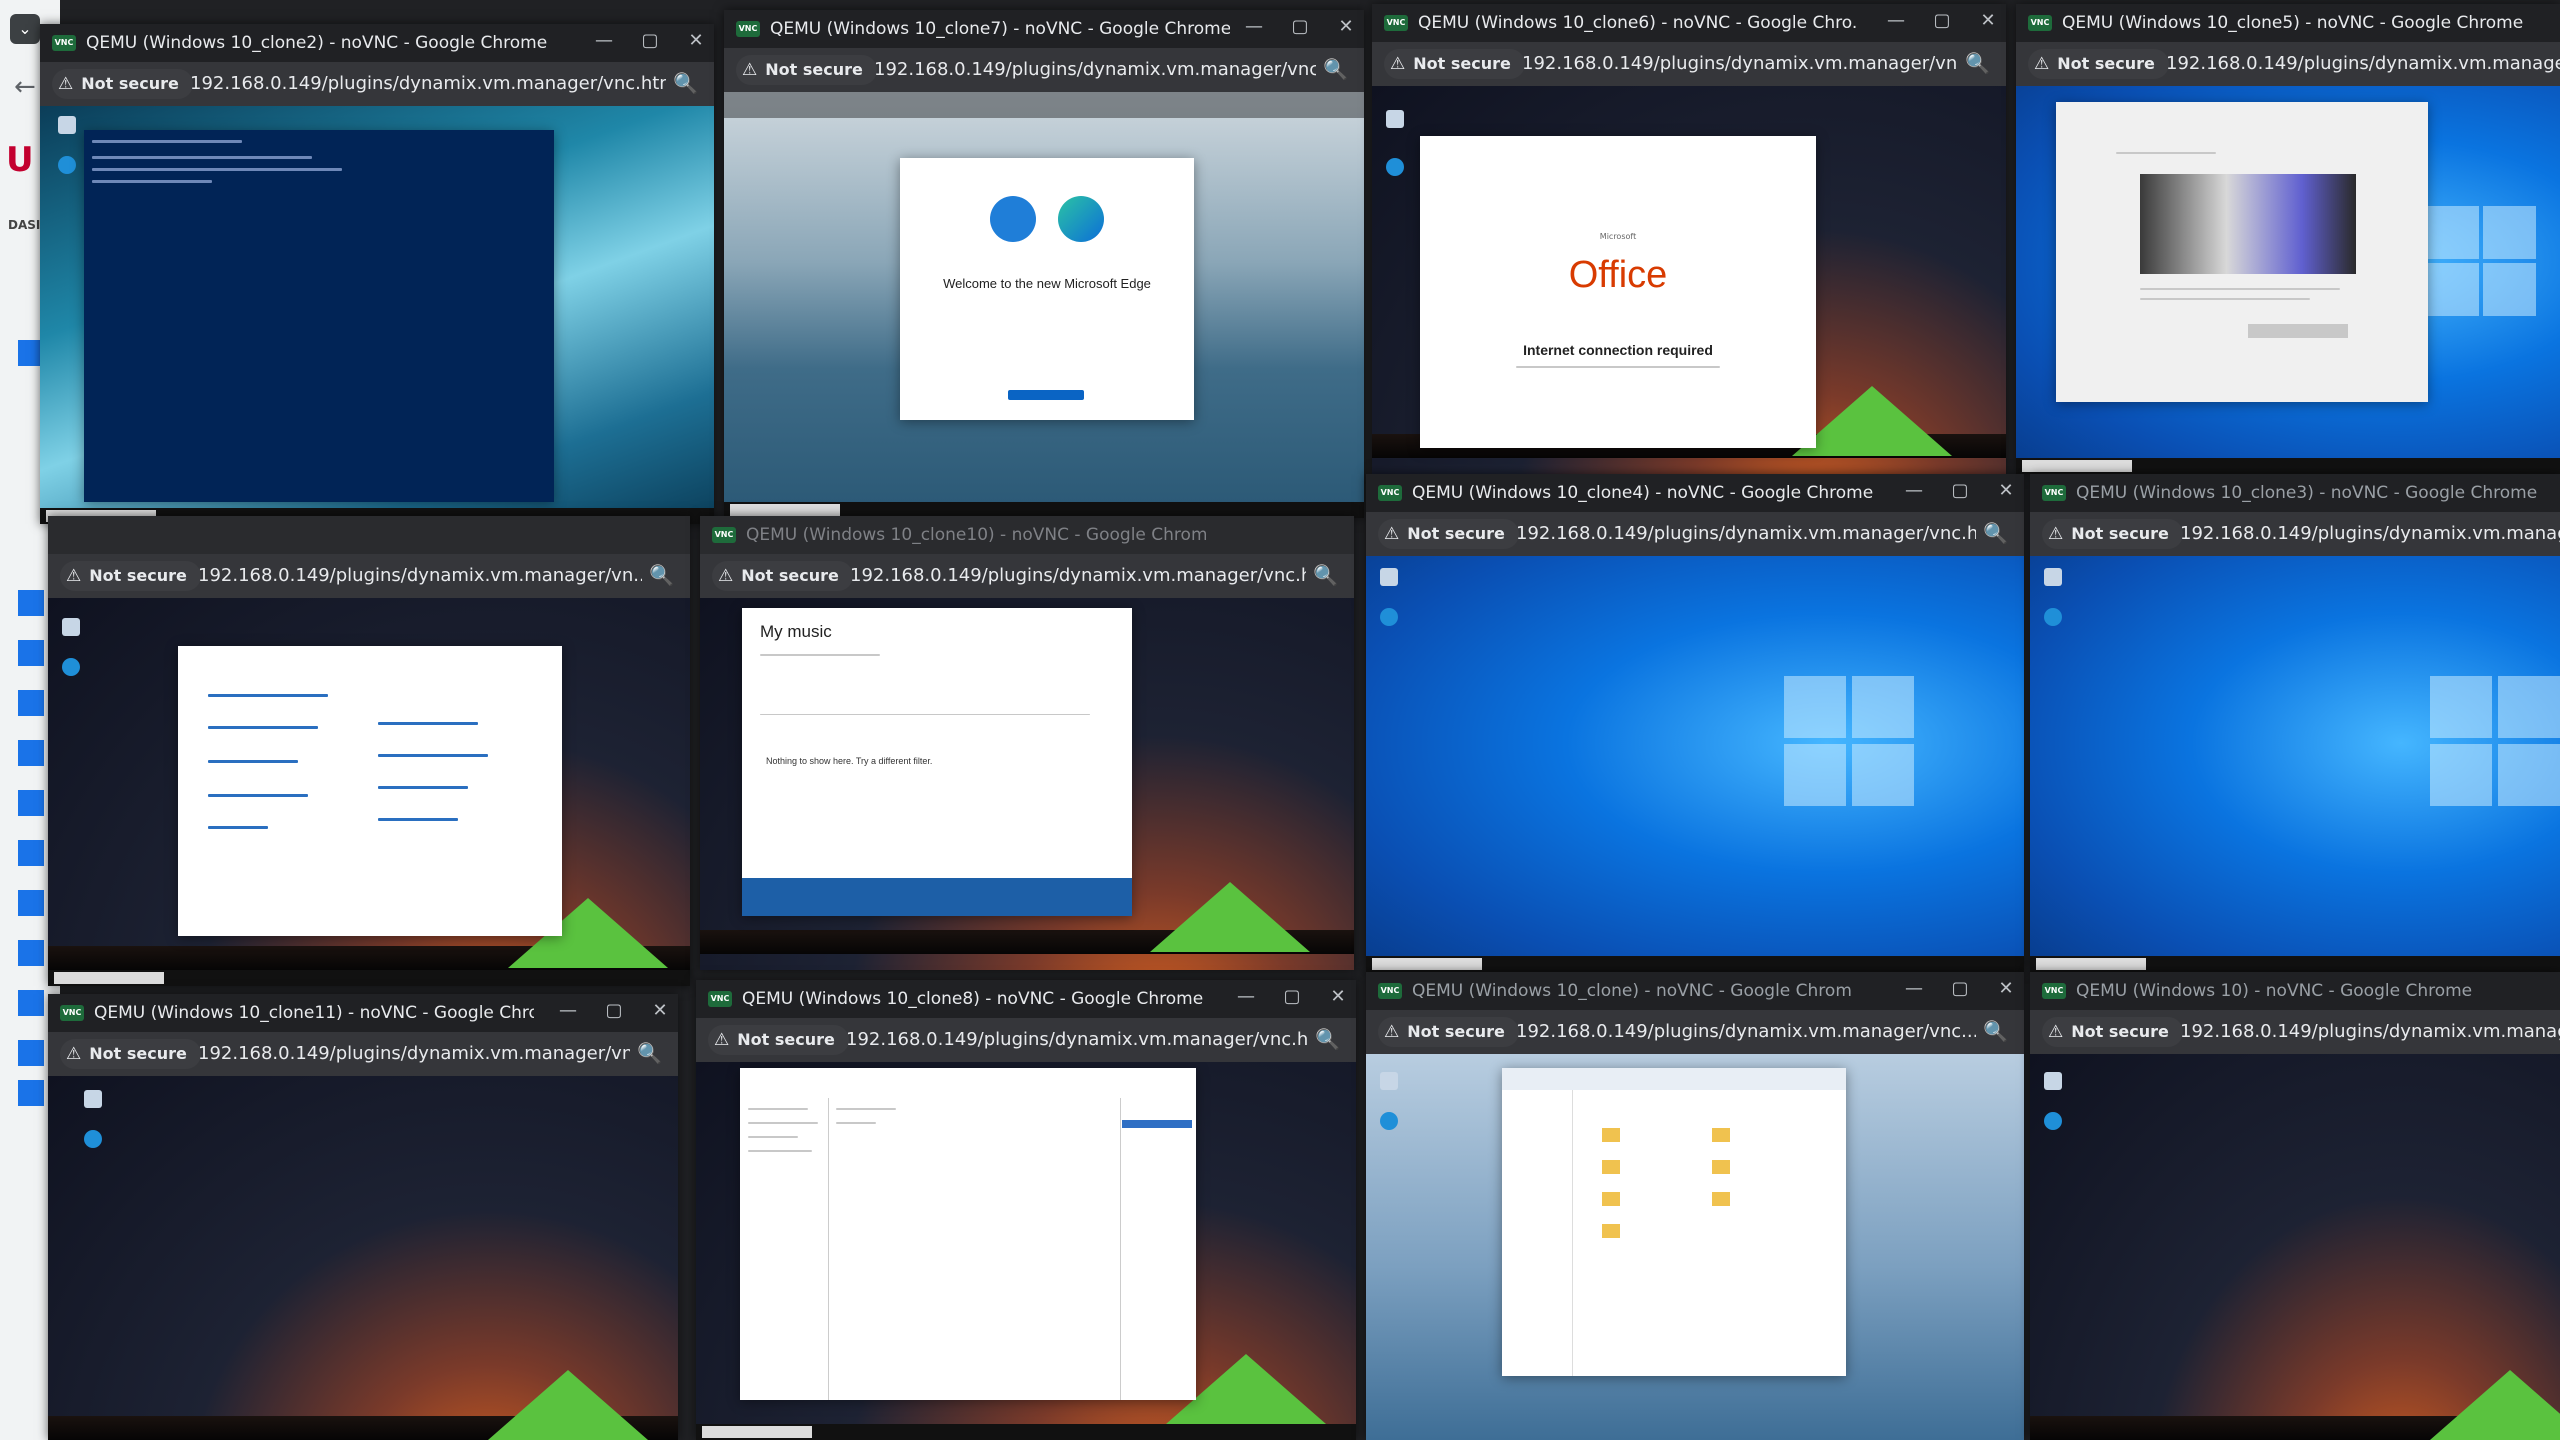  Describe the element at coordinates (25, 29) in the screenshot. I see `chevron-down-icon: ⌄` at that location.